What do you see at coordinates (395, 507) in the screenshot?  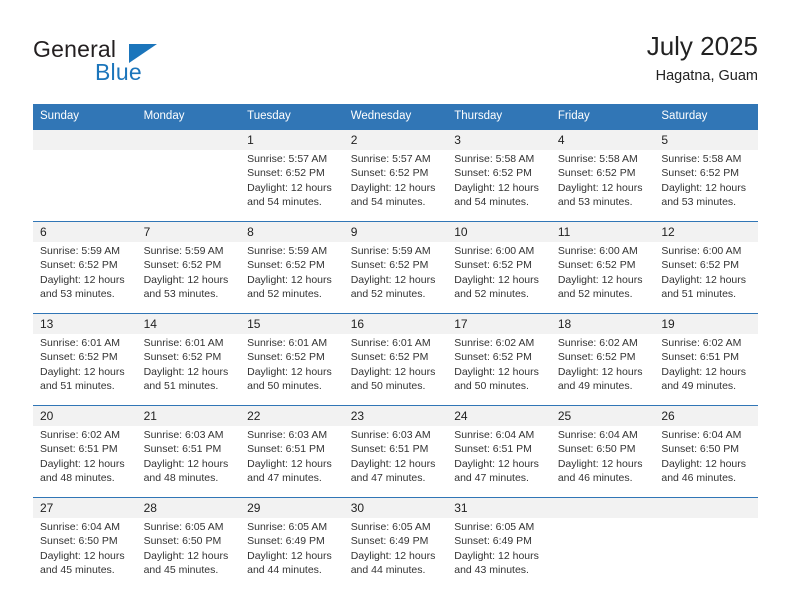 I see `day-number: 30` at bounding box center [395, 507].